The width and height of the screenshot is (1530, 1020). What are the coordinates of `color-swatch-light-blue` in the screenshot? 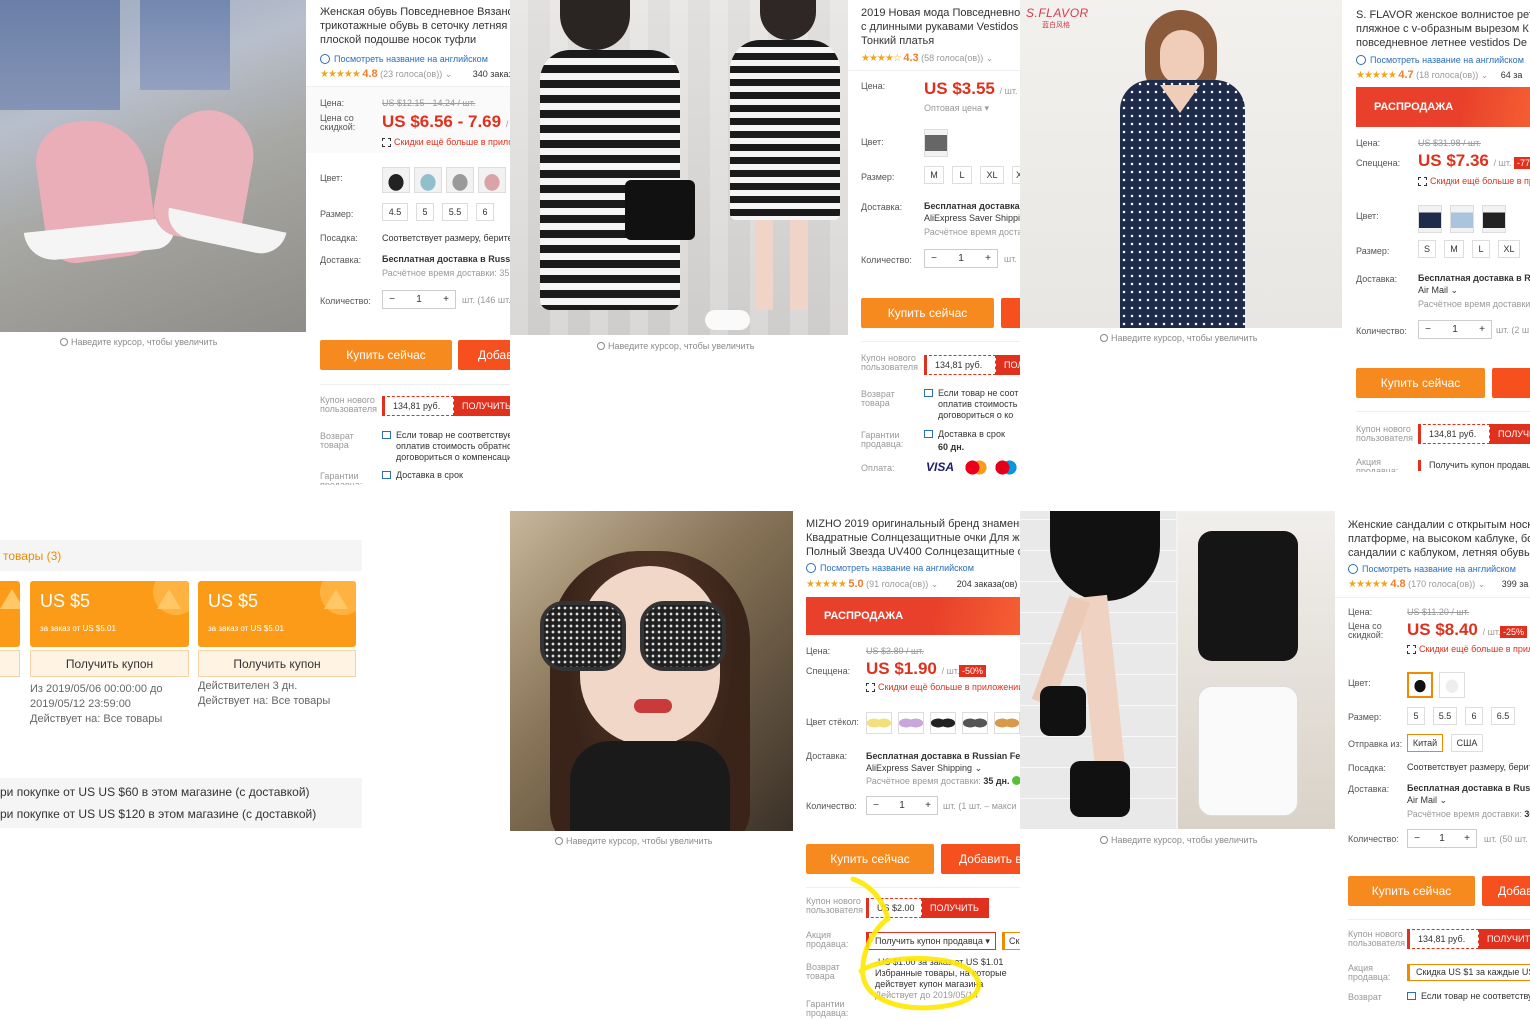 It's located at (1462, 219).